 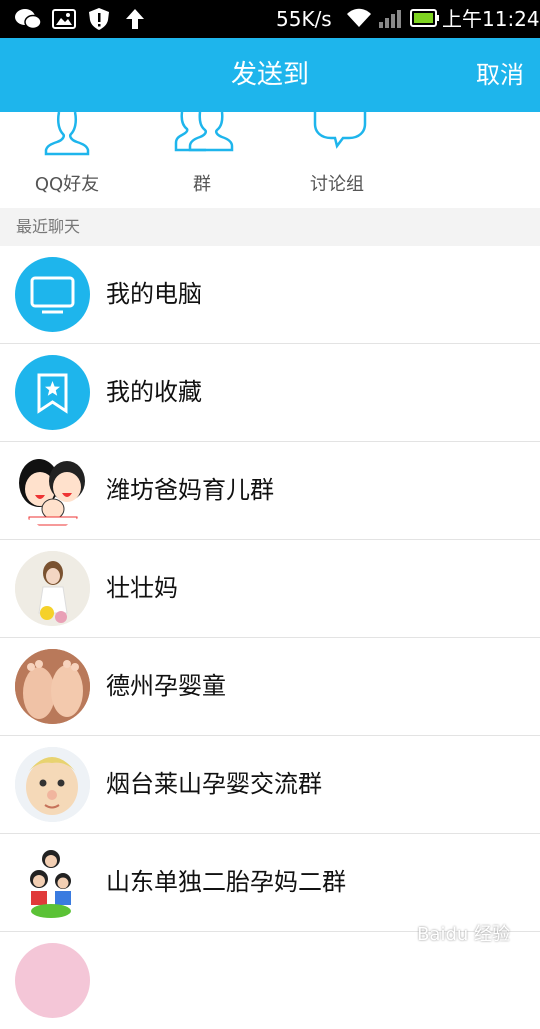 I want to click on category-row: QQ好友 群 讨论组, so click(x=270, y=160).